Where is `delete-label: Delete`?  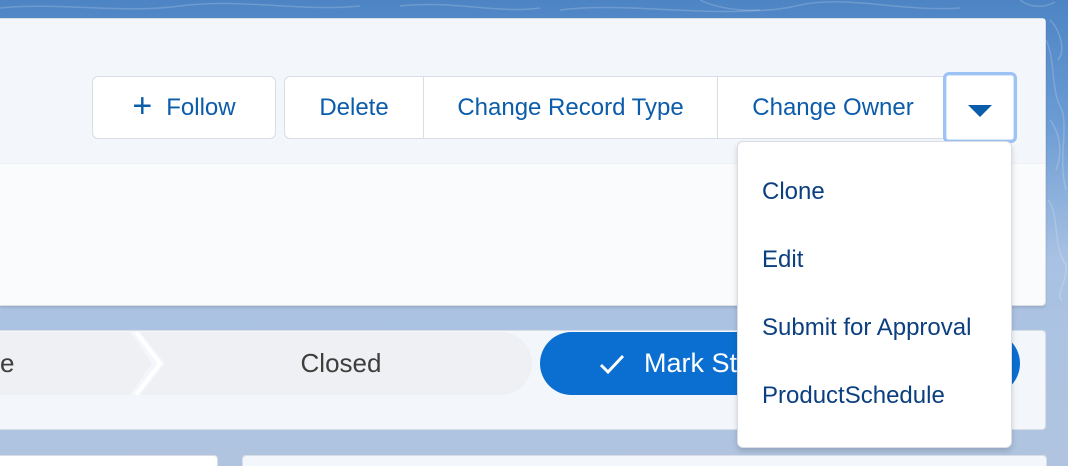
delete-label: Delete is located at coordinates (354, 107).